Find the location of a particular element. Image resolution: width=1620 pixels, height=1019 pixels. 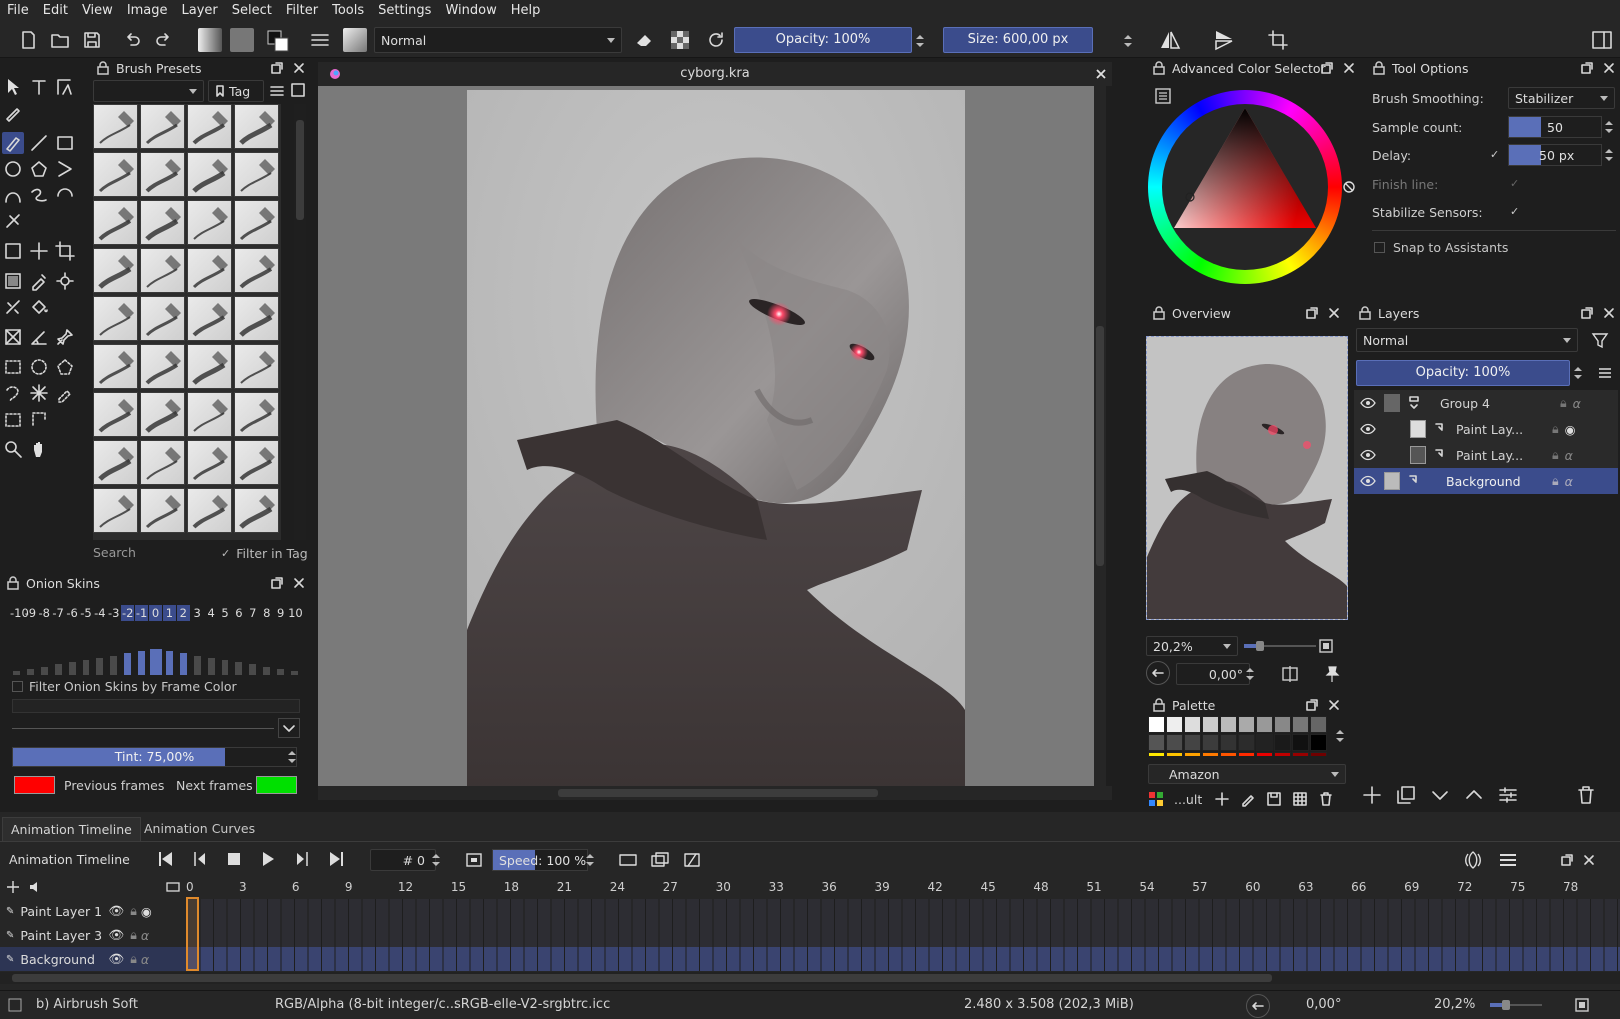

menu-tools: Tools is located at coordinates (348, 11).